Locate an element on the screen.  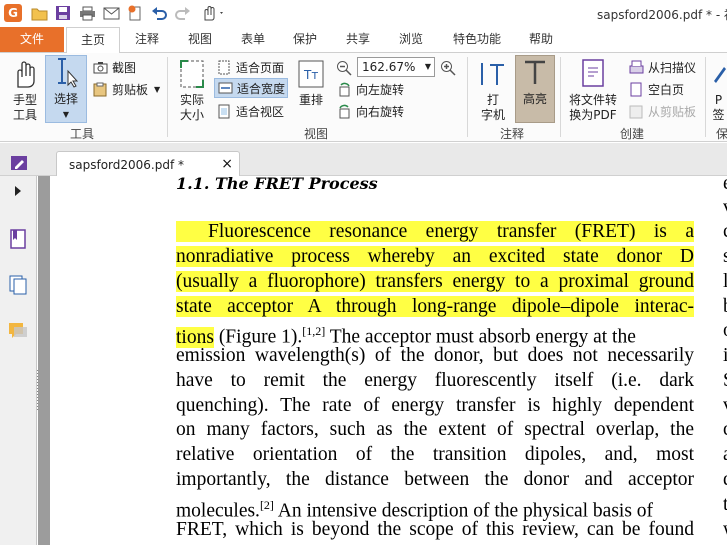
from-scanner-button: 从扫描仪 is located at coordinates (662, 67).